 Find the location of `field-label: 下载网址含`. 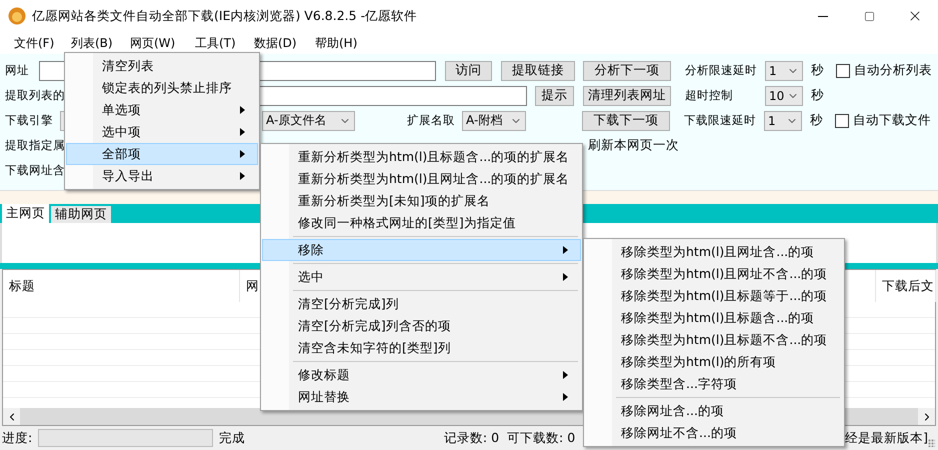

field-label: 下载网址含 is located at coordinates (35, 170).